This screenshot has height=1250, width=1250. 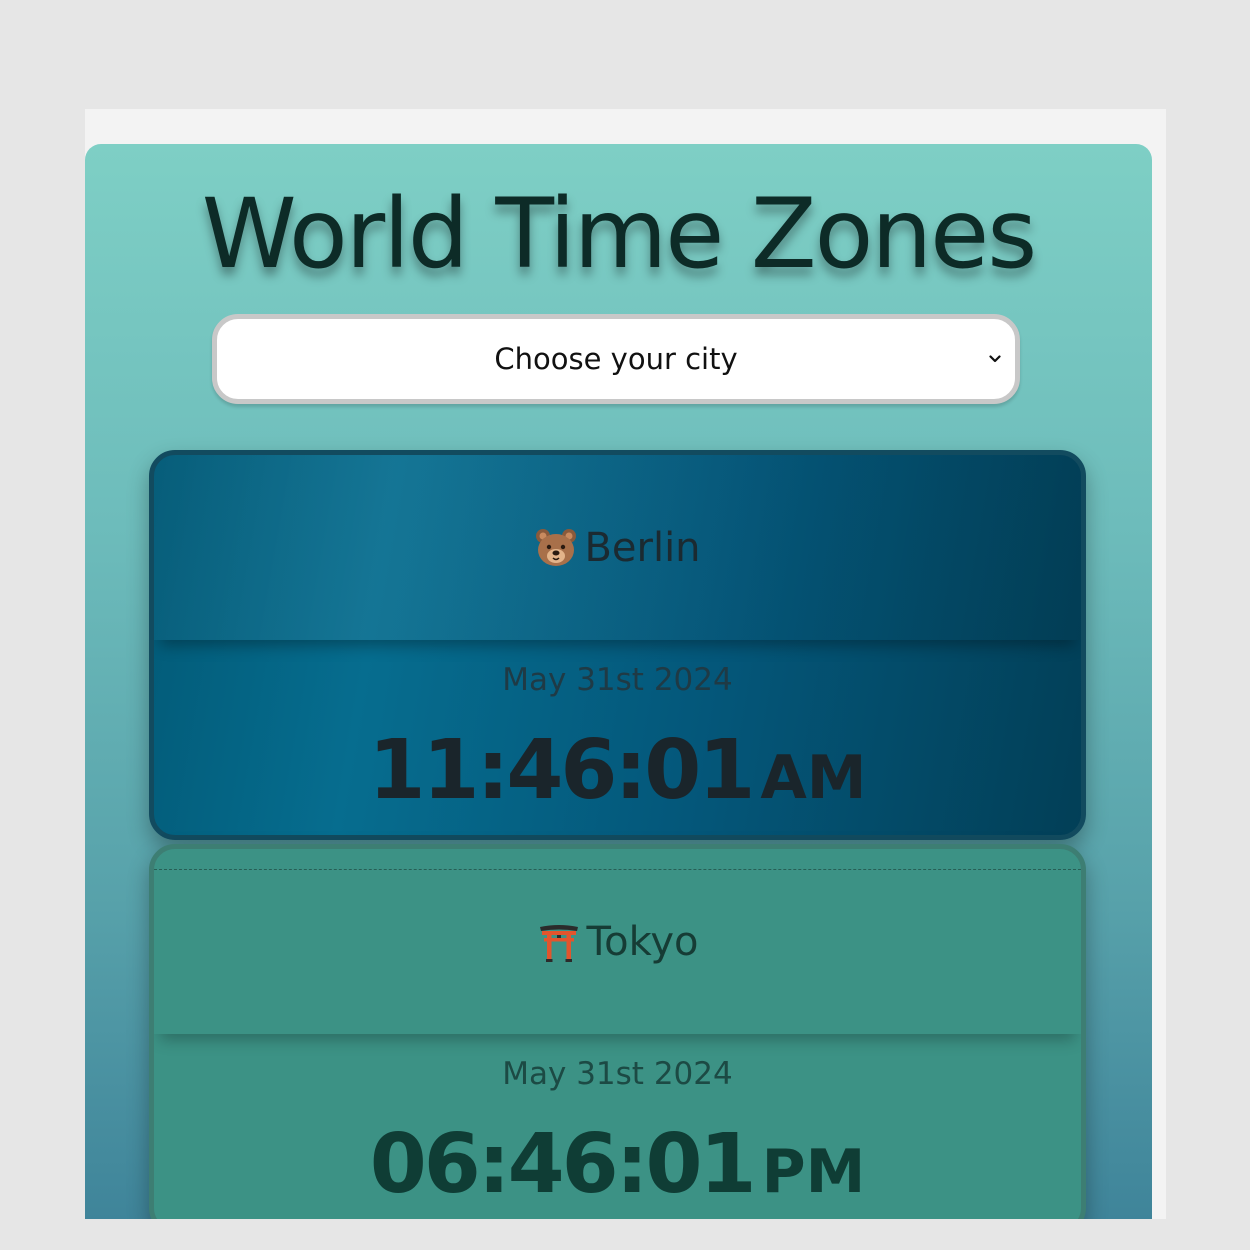 What do you see at coordinates (642, 547) in the screenshot?
I see `city-name: Berlin` at bounding box center [642, 547].